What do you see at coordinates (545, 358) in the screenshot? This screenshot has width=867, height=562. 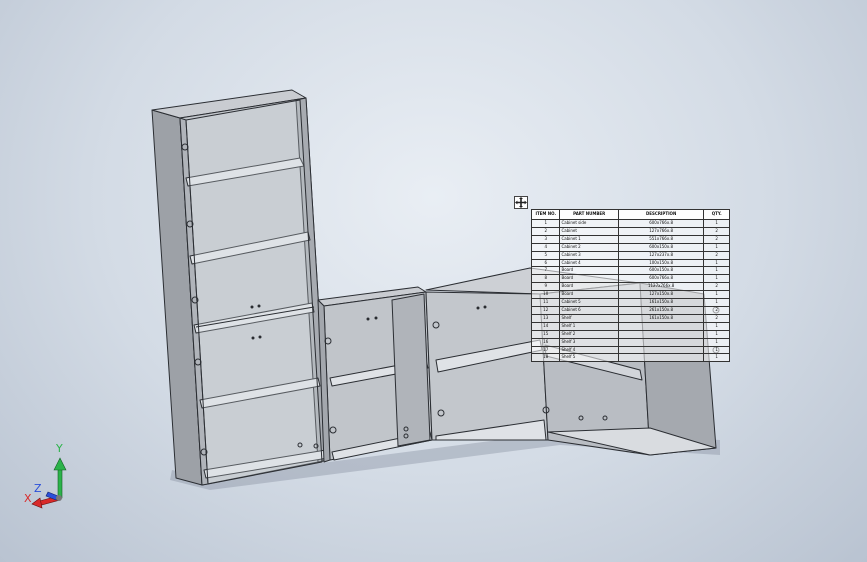 I see `bom-cell-item: 18` at bounding box center [545, 358].